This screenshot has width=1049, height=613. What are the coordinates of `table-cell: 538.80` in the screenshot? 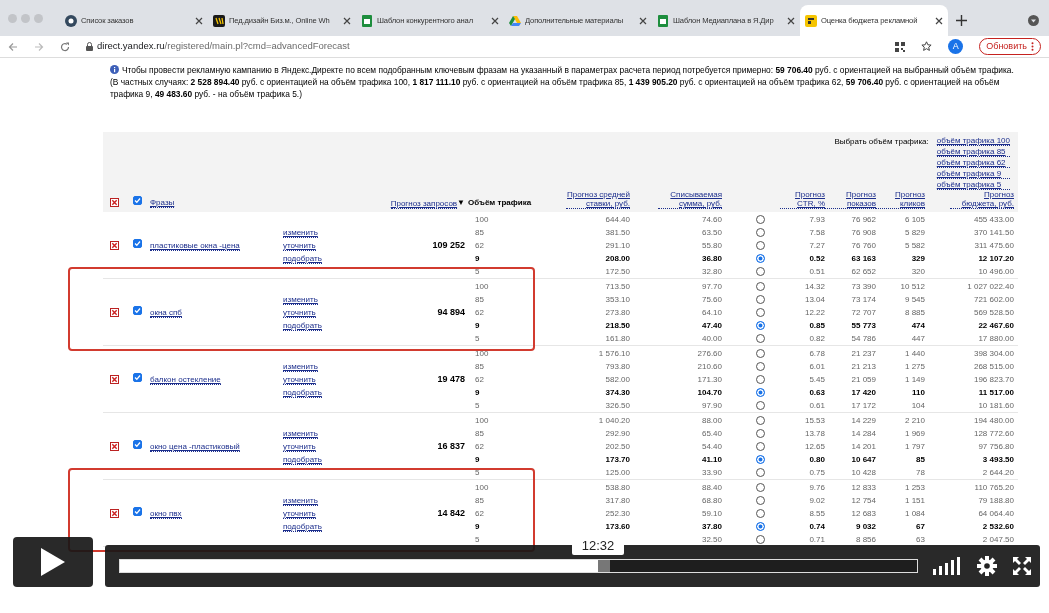 It's located at (617, 487).